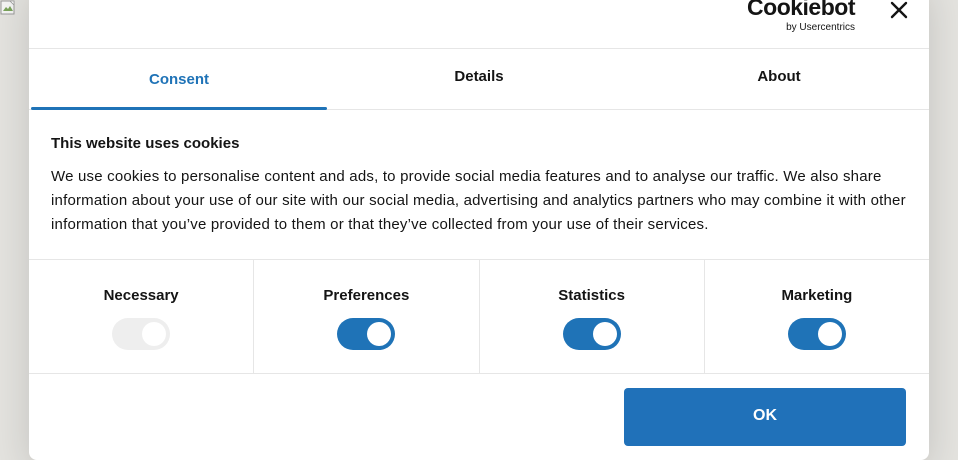  I want to click on category-necessary-label: Necessary, so click(141, 295).